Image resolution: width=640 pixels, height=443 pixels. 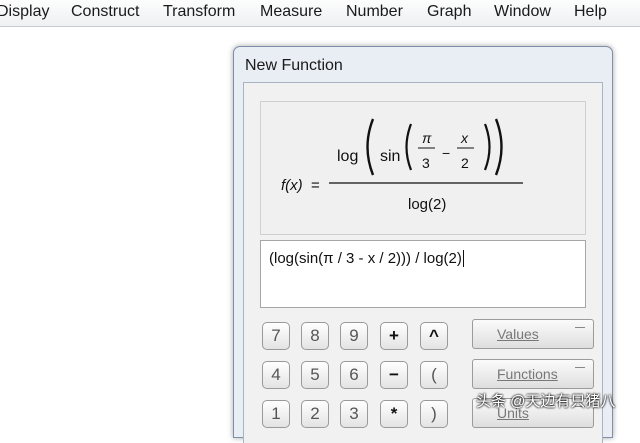 I want to click on fx-label: f(x), so click(x=292, y=185).